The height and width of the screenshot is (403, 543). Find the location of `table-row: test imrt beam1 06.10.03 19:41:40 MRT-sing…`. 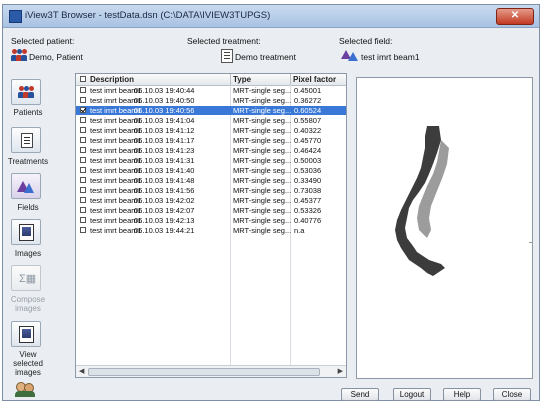

table-row: test imrt beam1 06.10.03 19:41:40 MRT-sing… is located at coordinates (211, 170).